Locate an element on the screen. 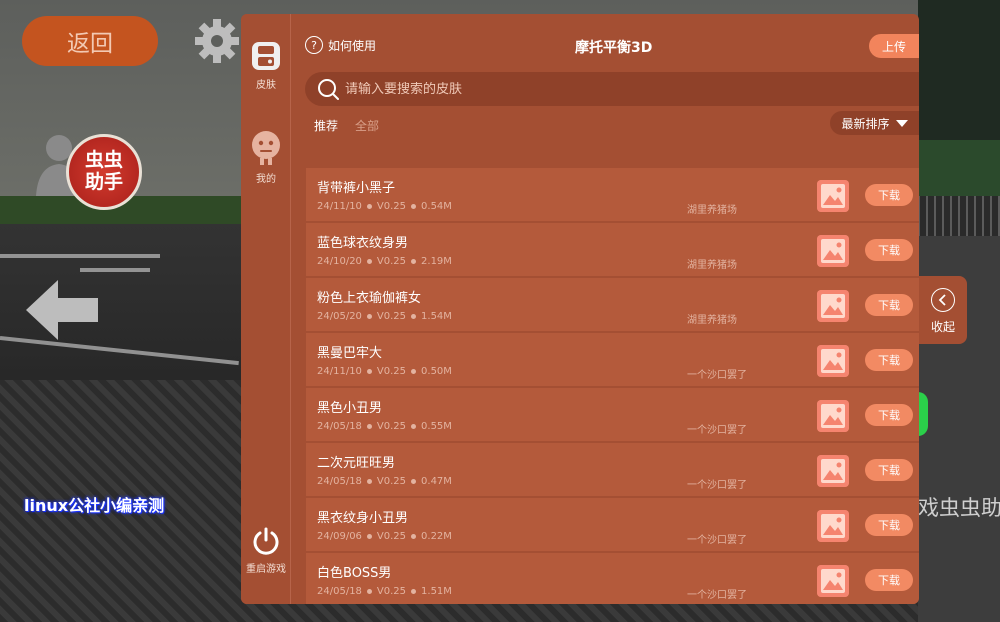 Image resolution: width=1000 pixels, height=622 pixels. skin-name: 白色BOSS男 is located at coordinates (354, 573).